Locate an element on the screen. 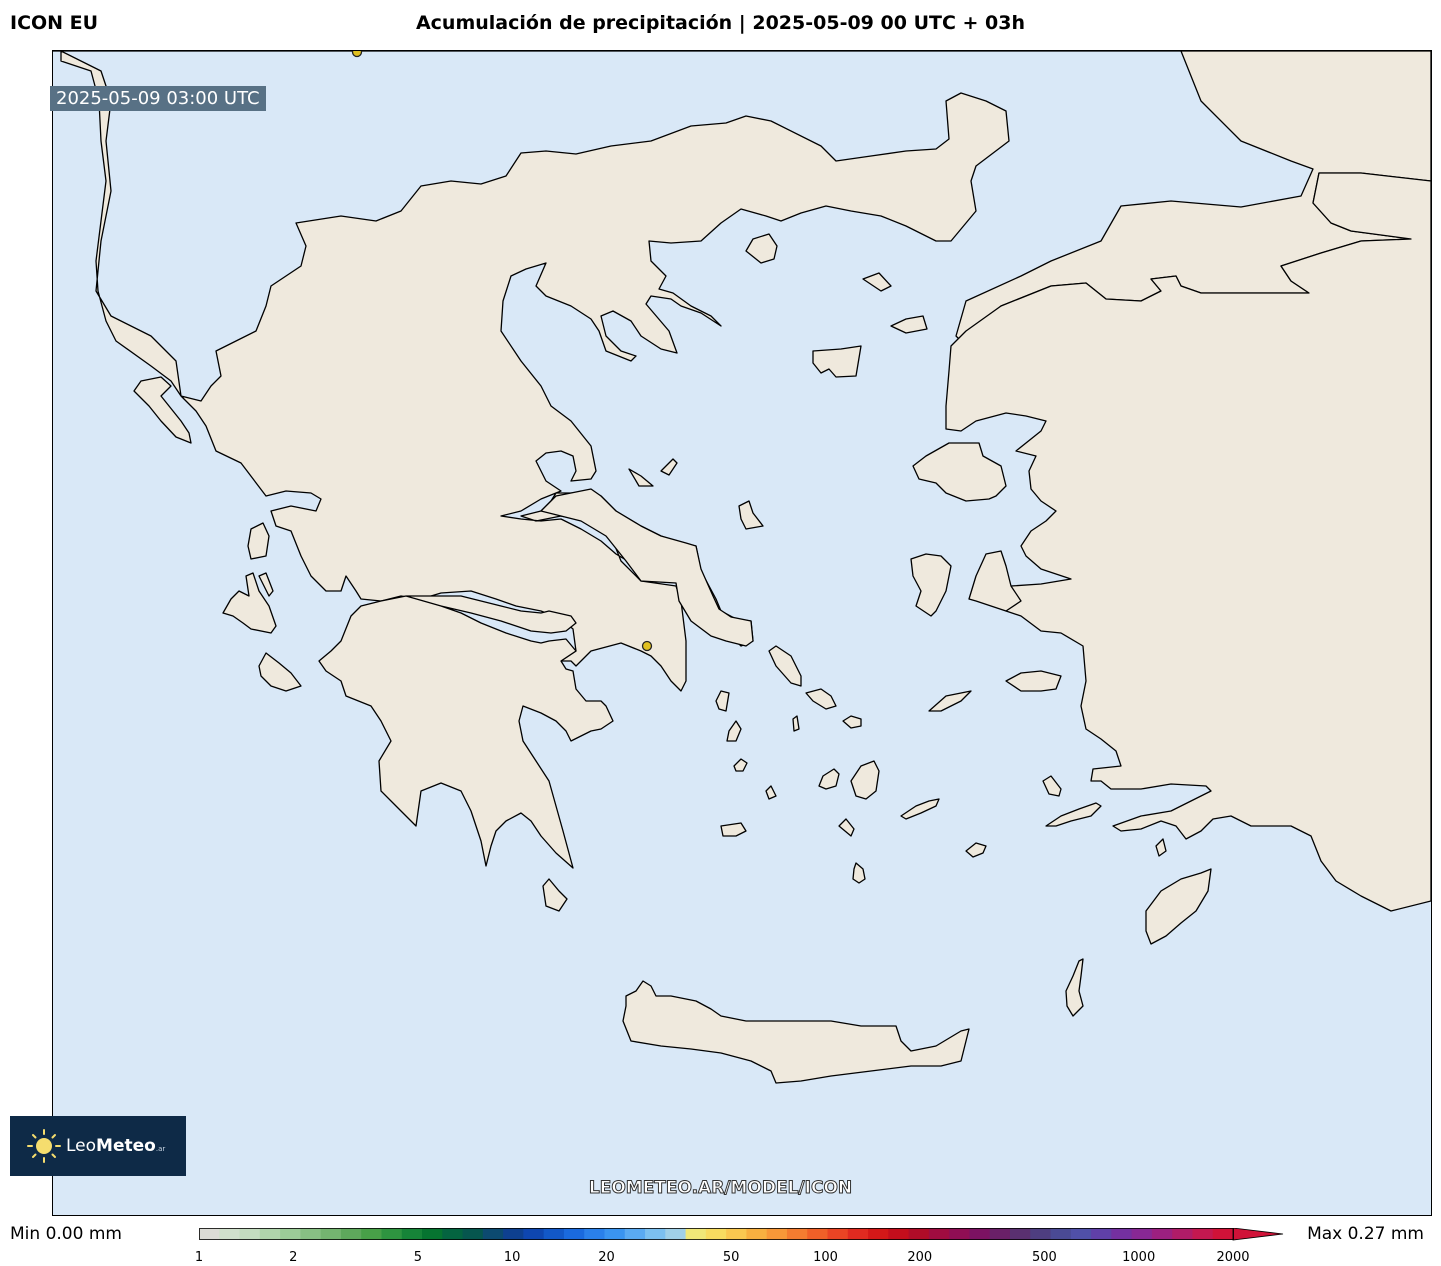 The height and width of the screenshot is (1266, 1441). land-ithaca is located at coordinates (266, 584).